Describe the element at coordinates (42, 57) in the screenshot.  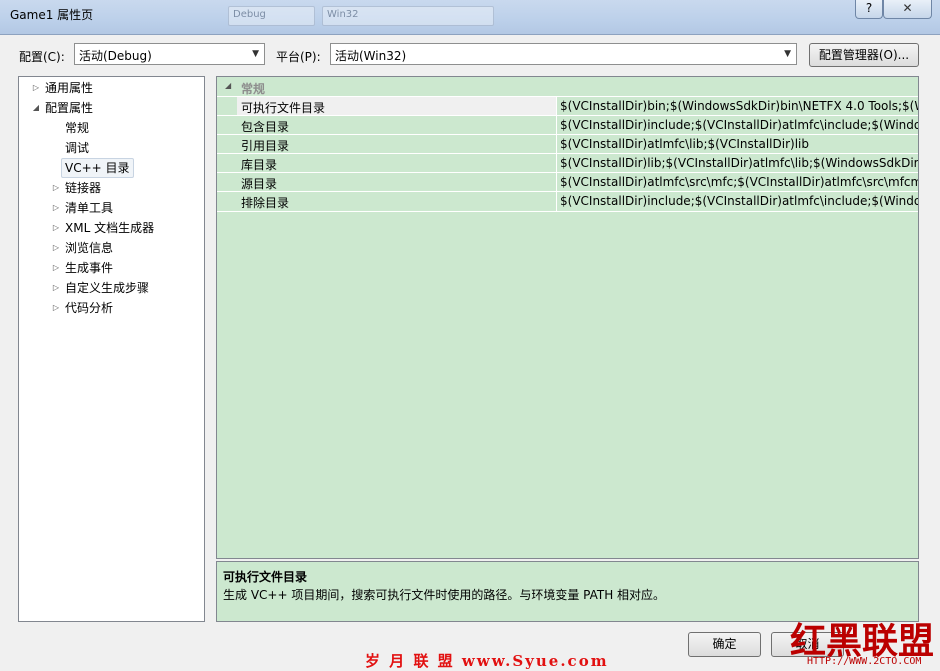
I see `config-label: 配置(C):` at that location.